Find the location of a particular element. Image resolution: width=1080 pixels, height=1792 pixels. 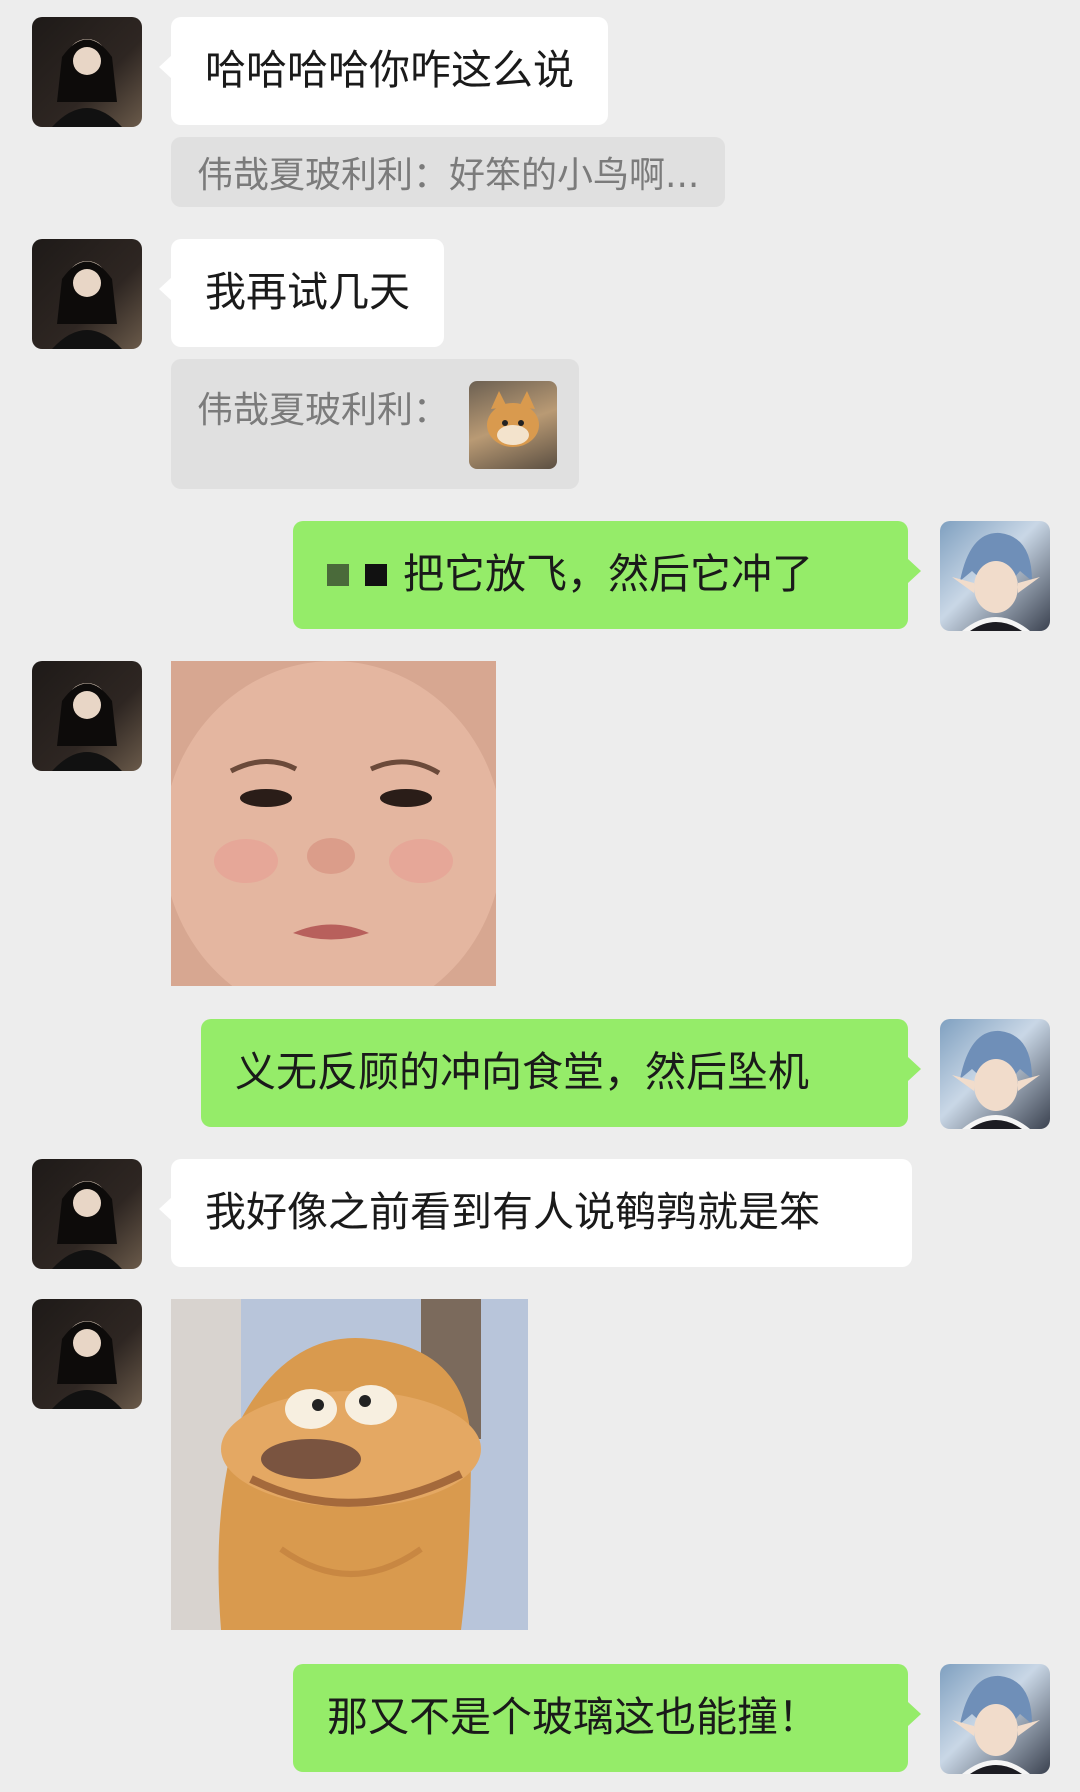

message-text: 把它放飞，然后它冲了 is located at coordinates (608, 574).